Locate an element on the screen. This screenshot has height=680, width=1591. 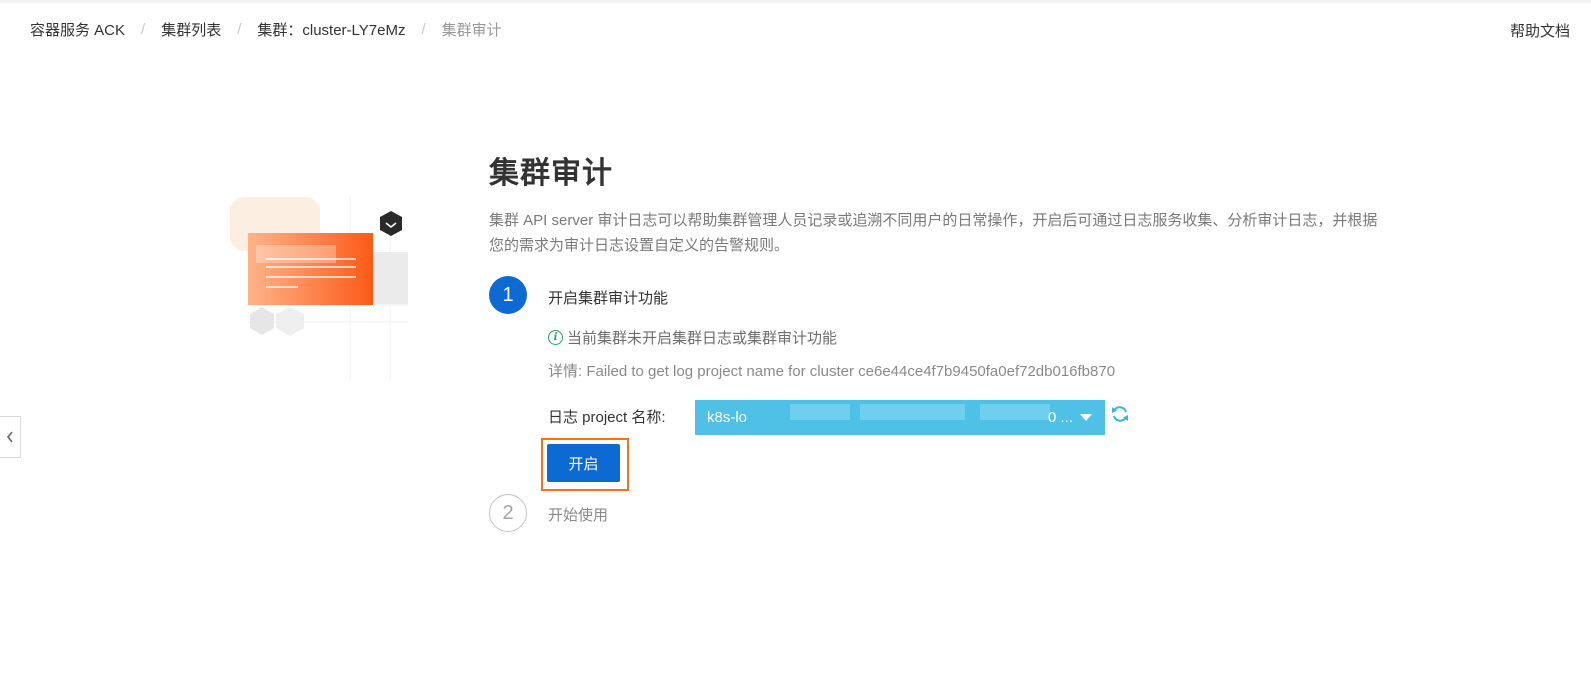
help-docs-link: 帮助文档 is located at coordinates (1540, 30).